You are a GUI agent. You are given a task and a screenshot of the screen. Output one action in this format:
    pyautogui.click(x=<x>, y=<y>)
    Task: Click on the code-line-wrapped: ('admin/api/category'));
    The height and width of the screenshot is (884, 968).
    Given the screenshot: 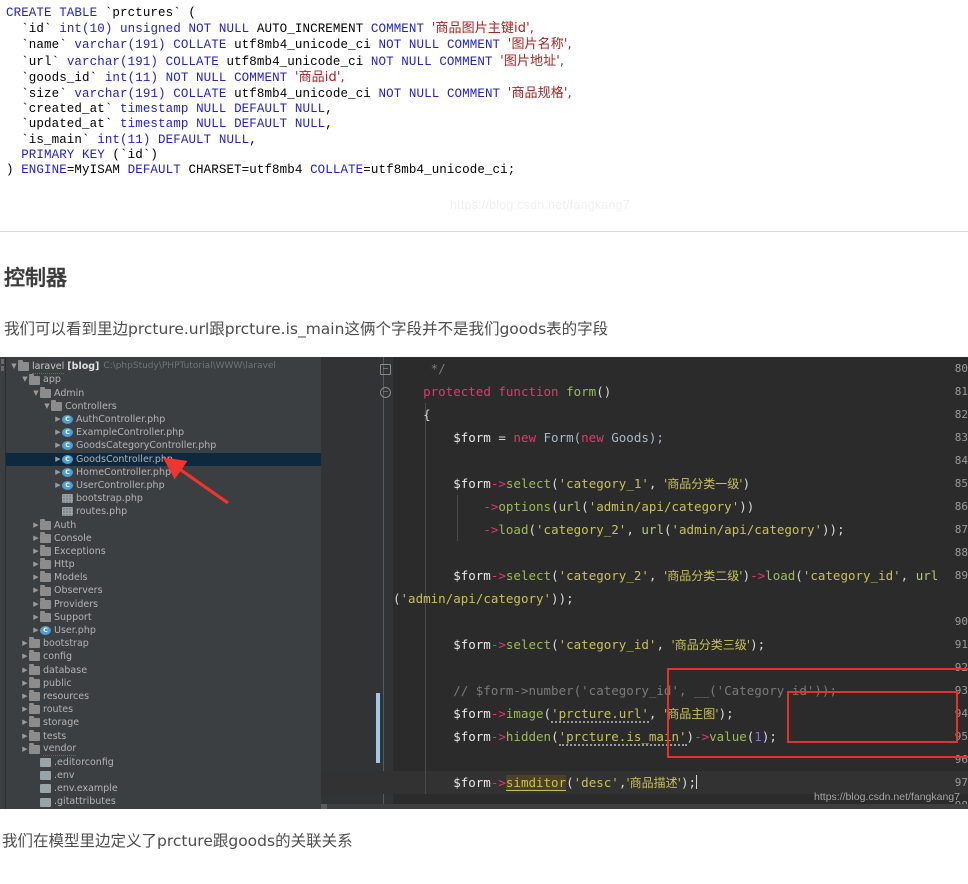 What is the action you would take?
    pyautogui.click(x=483, y=598)
    